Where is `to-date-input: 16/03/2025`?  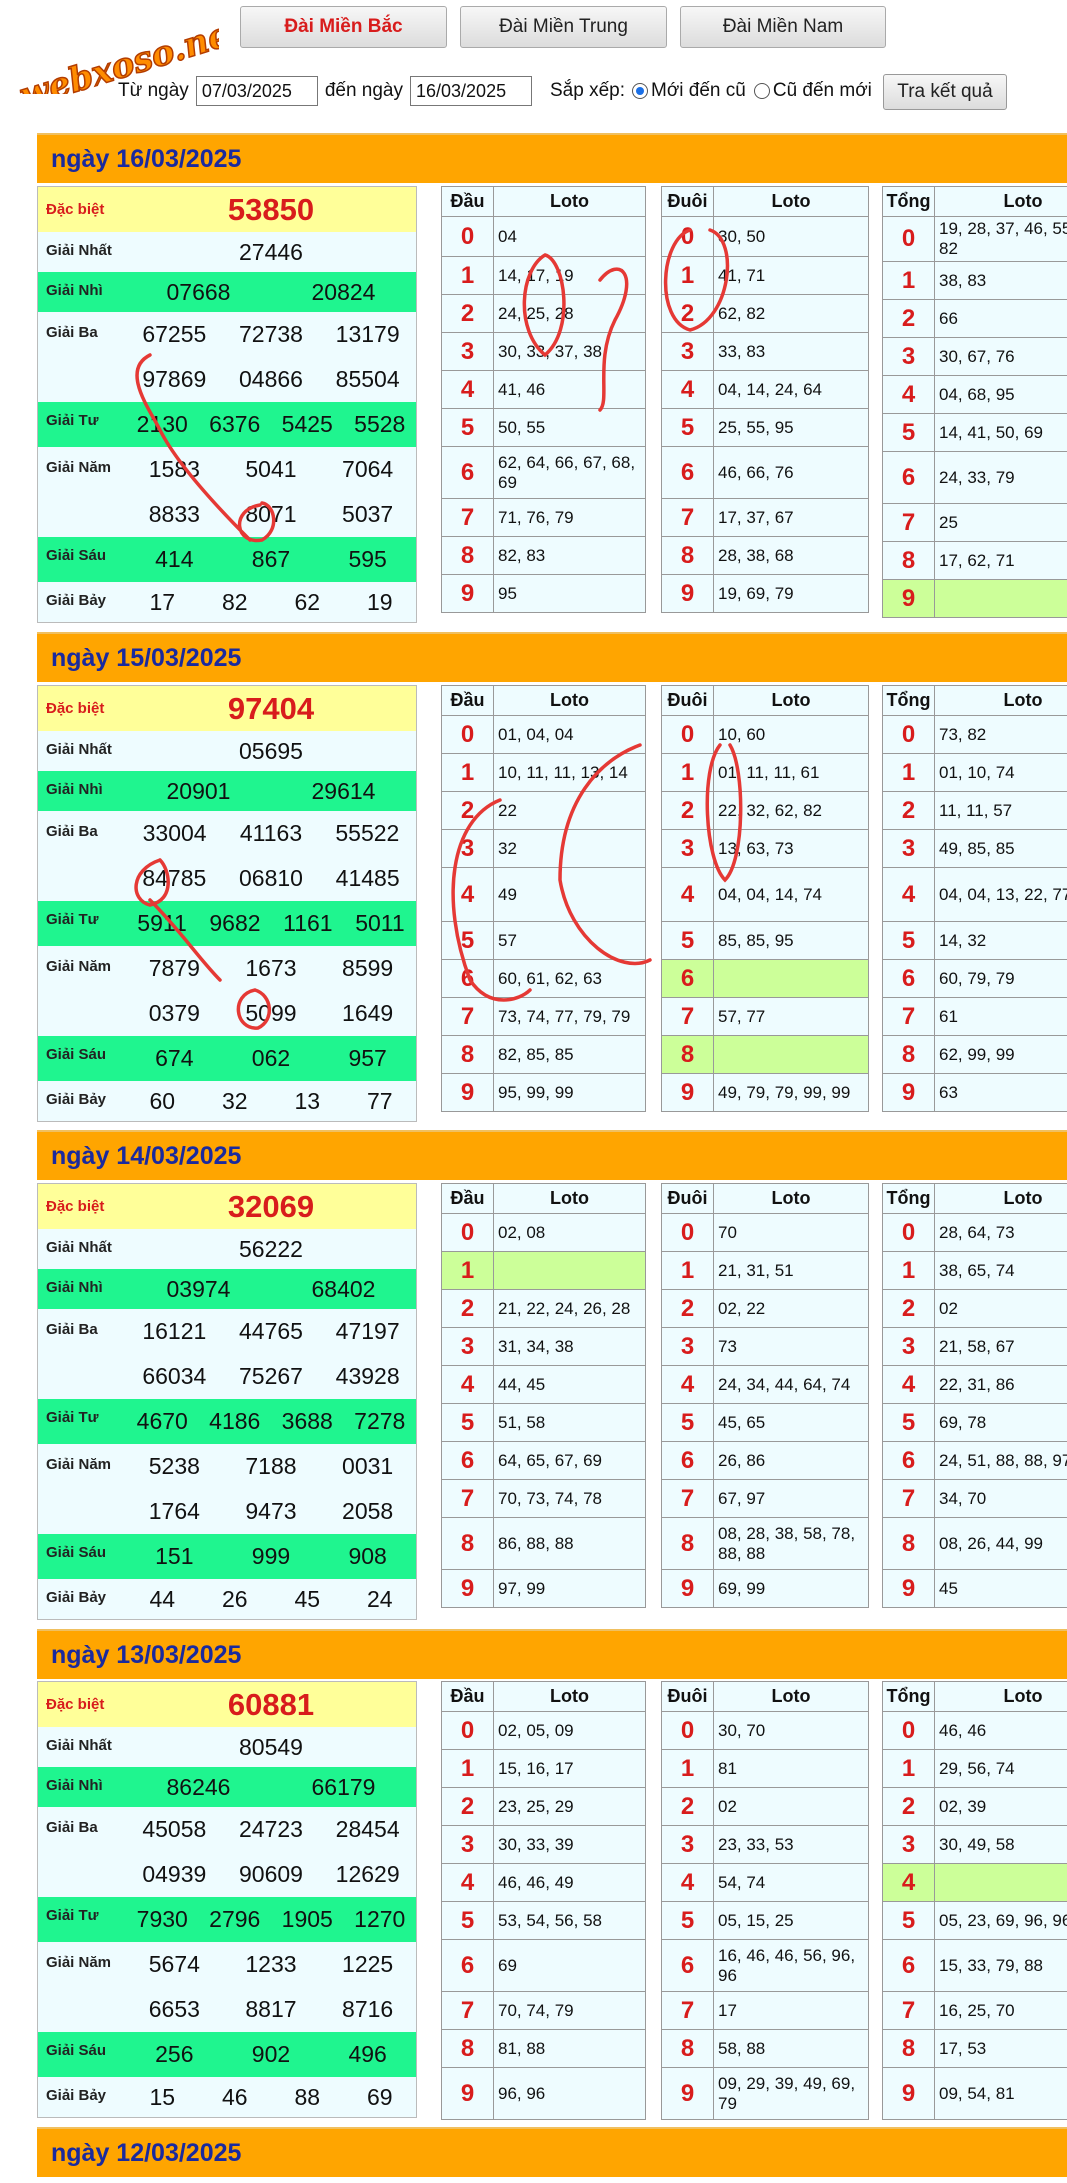 to-date-input: 16/03/2025 is located at coordinates (471, 91).